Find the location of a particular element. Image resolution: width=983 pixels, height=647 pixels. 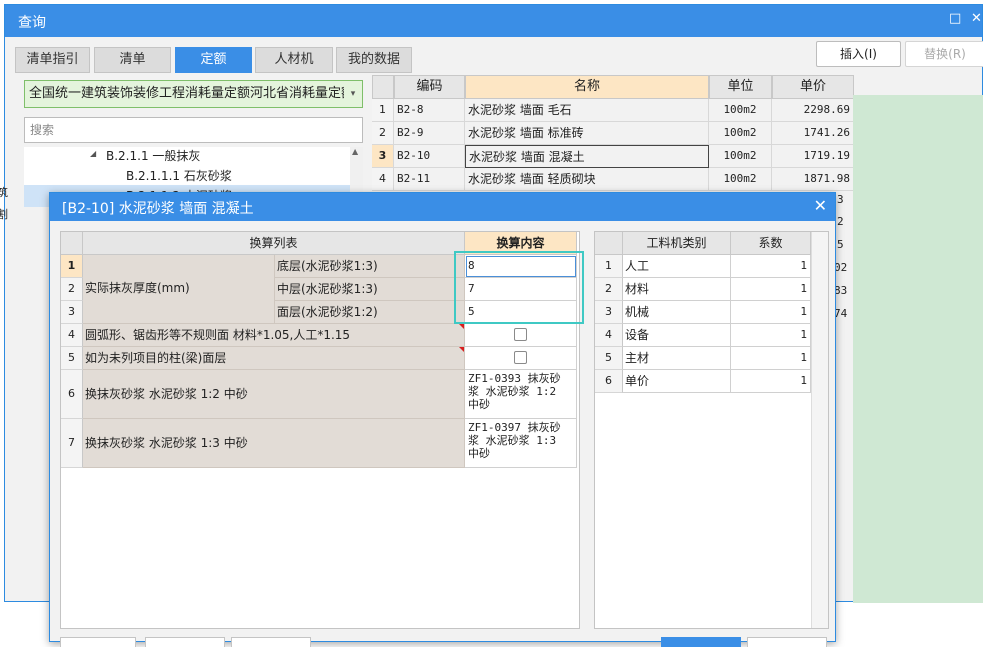

content-line: 浆 水泥砂浆 1:2 is located at coordinates (512, 391).